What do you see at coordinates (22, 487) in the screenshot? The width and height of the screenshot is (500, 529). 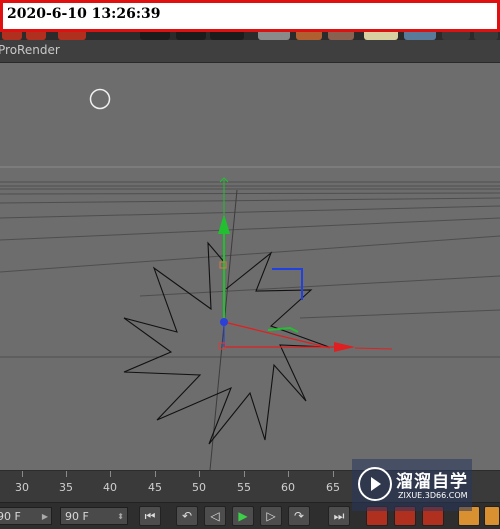 I see `timeline-tick: 30` at bounding box center [22, 487].